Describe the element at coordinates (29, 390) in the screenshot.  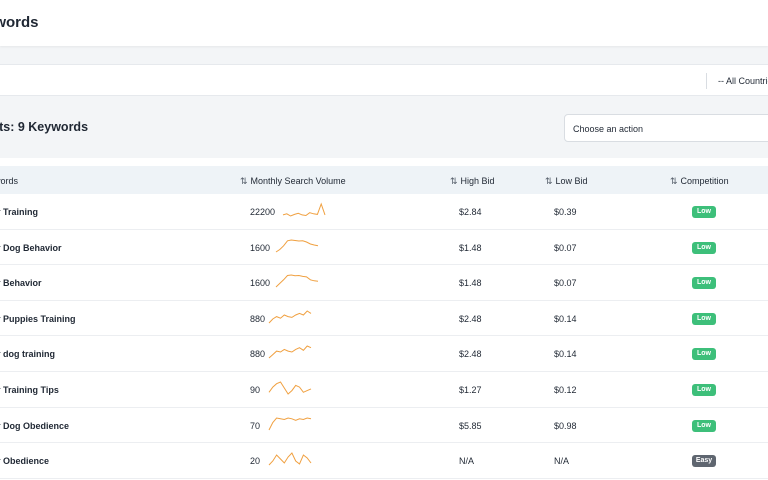
I see `keyword-cell: er Training Tips` at that location.